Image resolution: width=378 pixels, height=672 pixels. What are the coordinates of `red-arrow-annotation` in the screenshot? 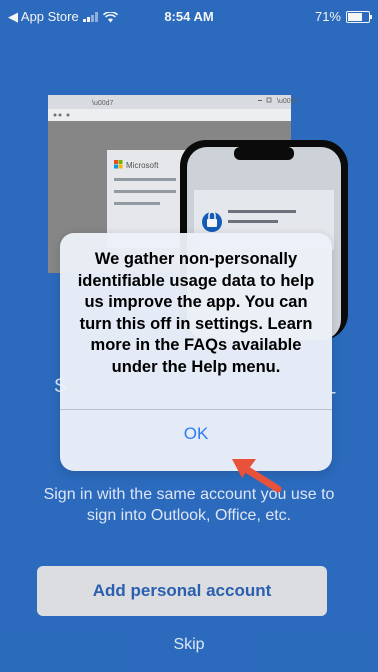 It's located at (257, 476).